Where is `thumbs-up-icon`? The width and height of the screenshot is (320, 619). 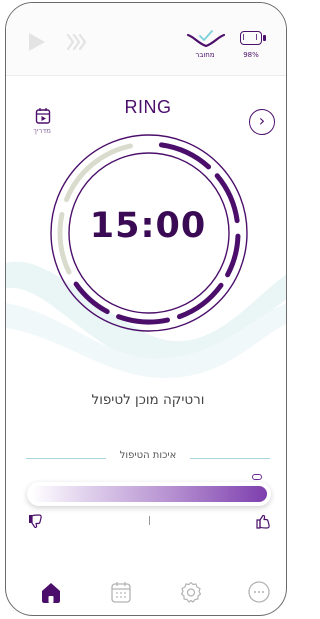 thumbs-up-icon is located at coordinates (263, 522).